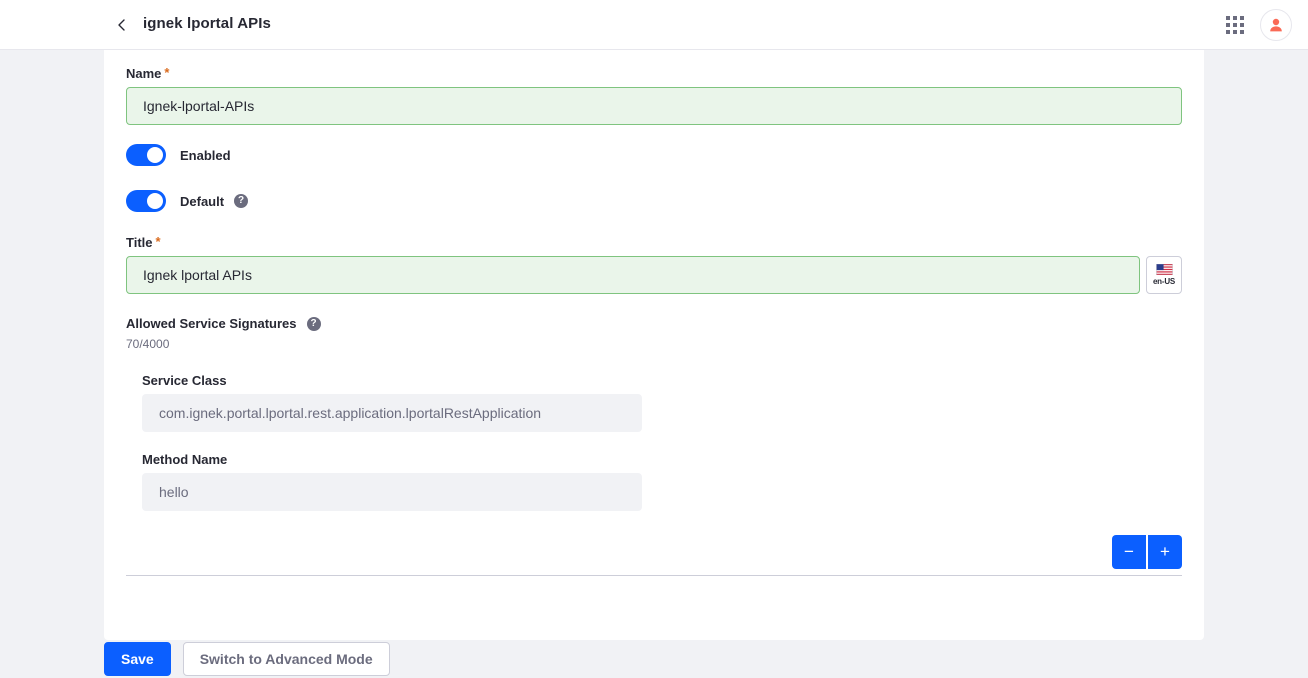 This screenshot has width=1308, height=678. Describe the element at coordinates (1129, 552) in the screenshot. I see `remove-signature-button: −` at that location.